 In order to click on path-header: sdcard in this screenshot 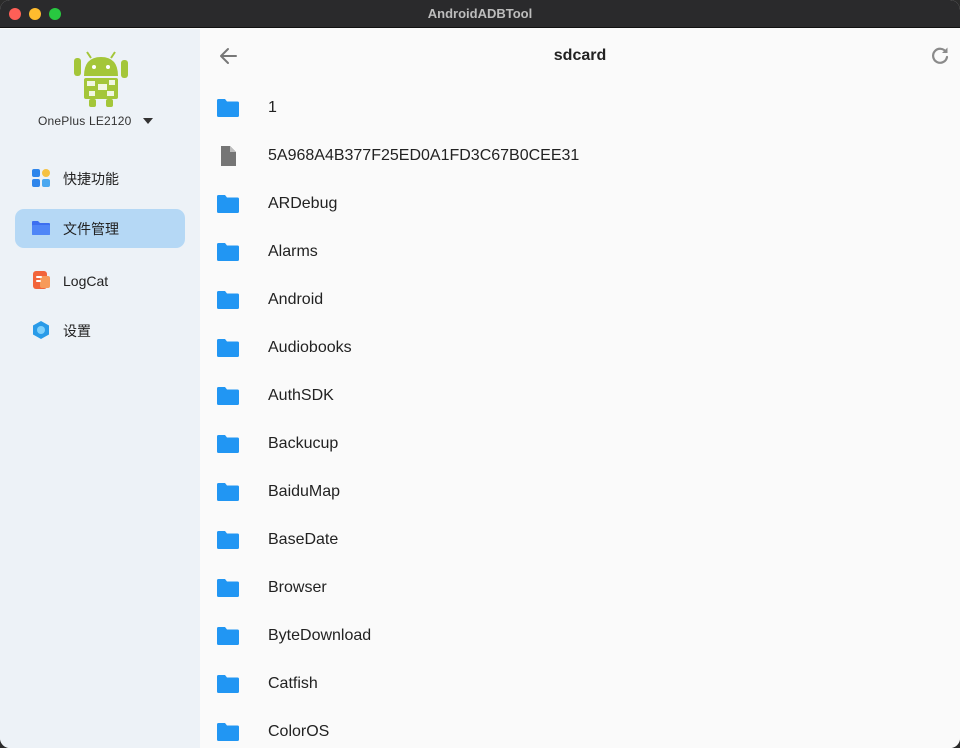, I will do `click(580, 56)`.